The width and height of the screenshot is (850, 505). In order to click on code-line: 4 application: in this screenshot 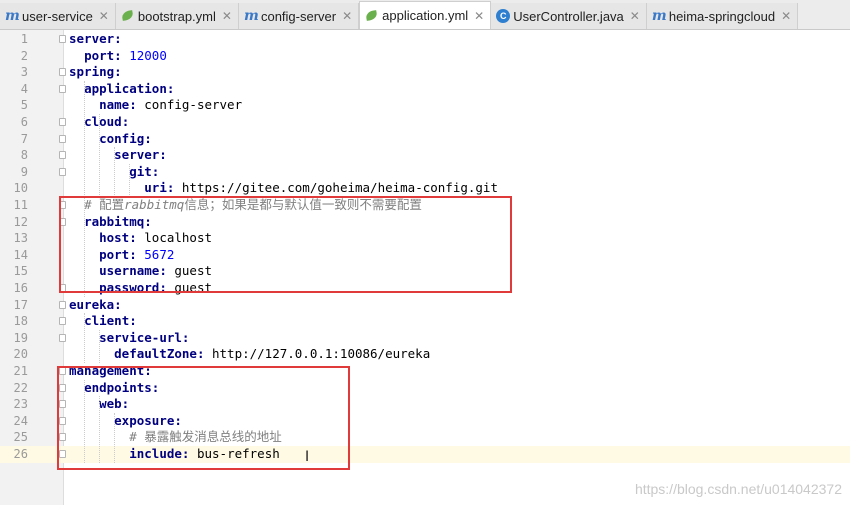, I will do `click(425, 89)`.